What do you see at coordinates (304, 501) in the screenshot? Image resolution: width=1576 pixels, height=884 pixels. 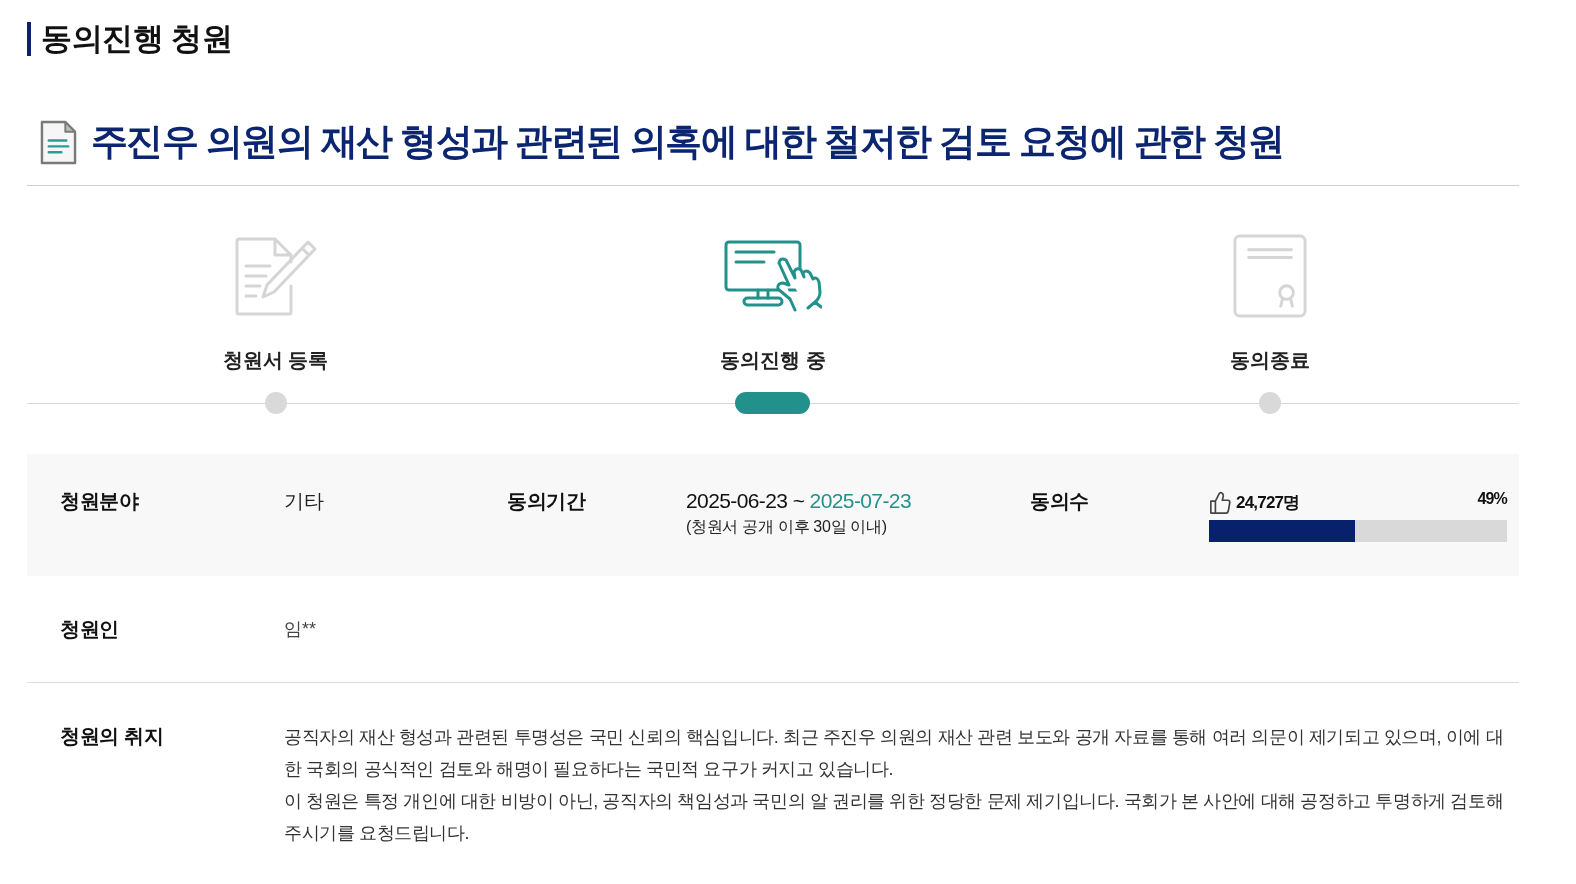 I see `field-value: 기타` at bounding box center [304, 501].